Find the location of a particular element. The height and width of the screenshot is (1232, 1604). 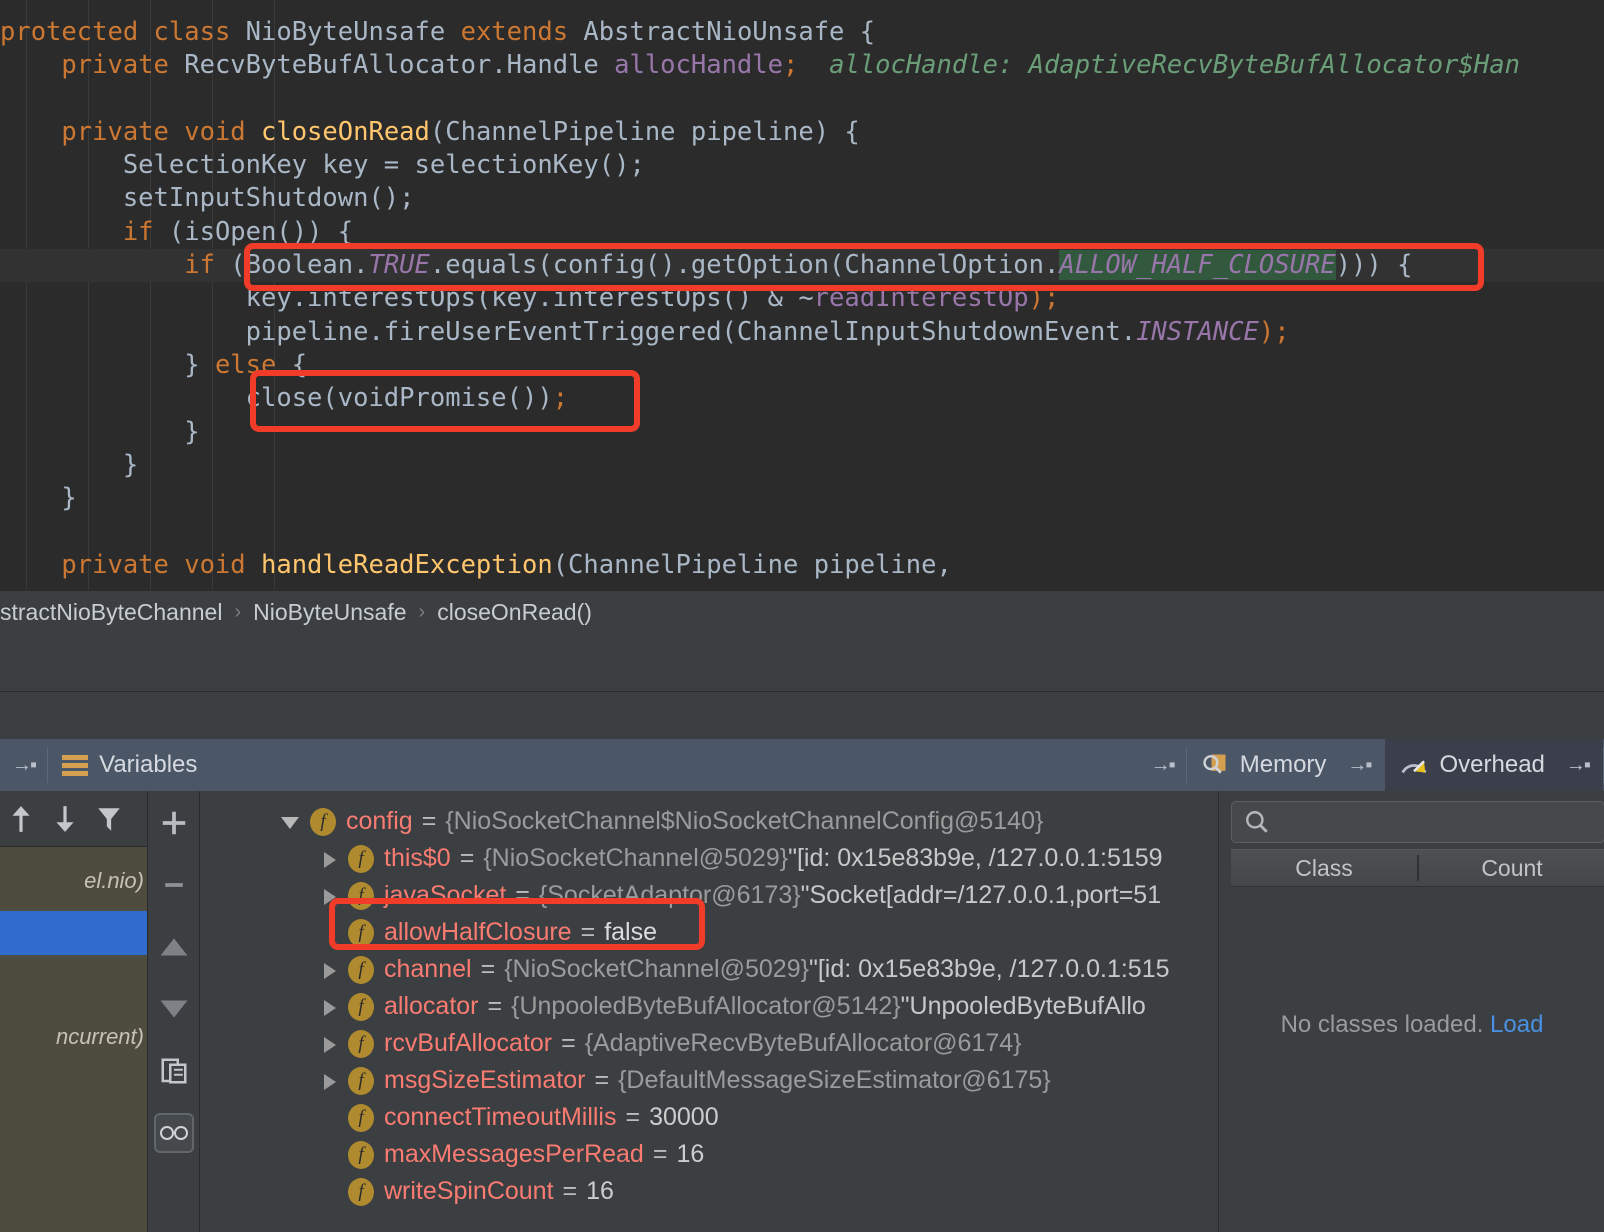

pin-overhead-icon: →▪ is located at coordinates (1573, 765).